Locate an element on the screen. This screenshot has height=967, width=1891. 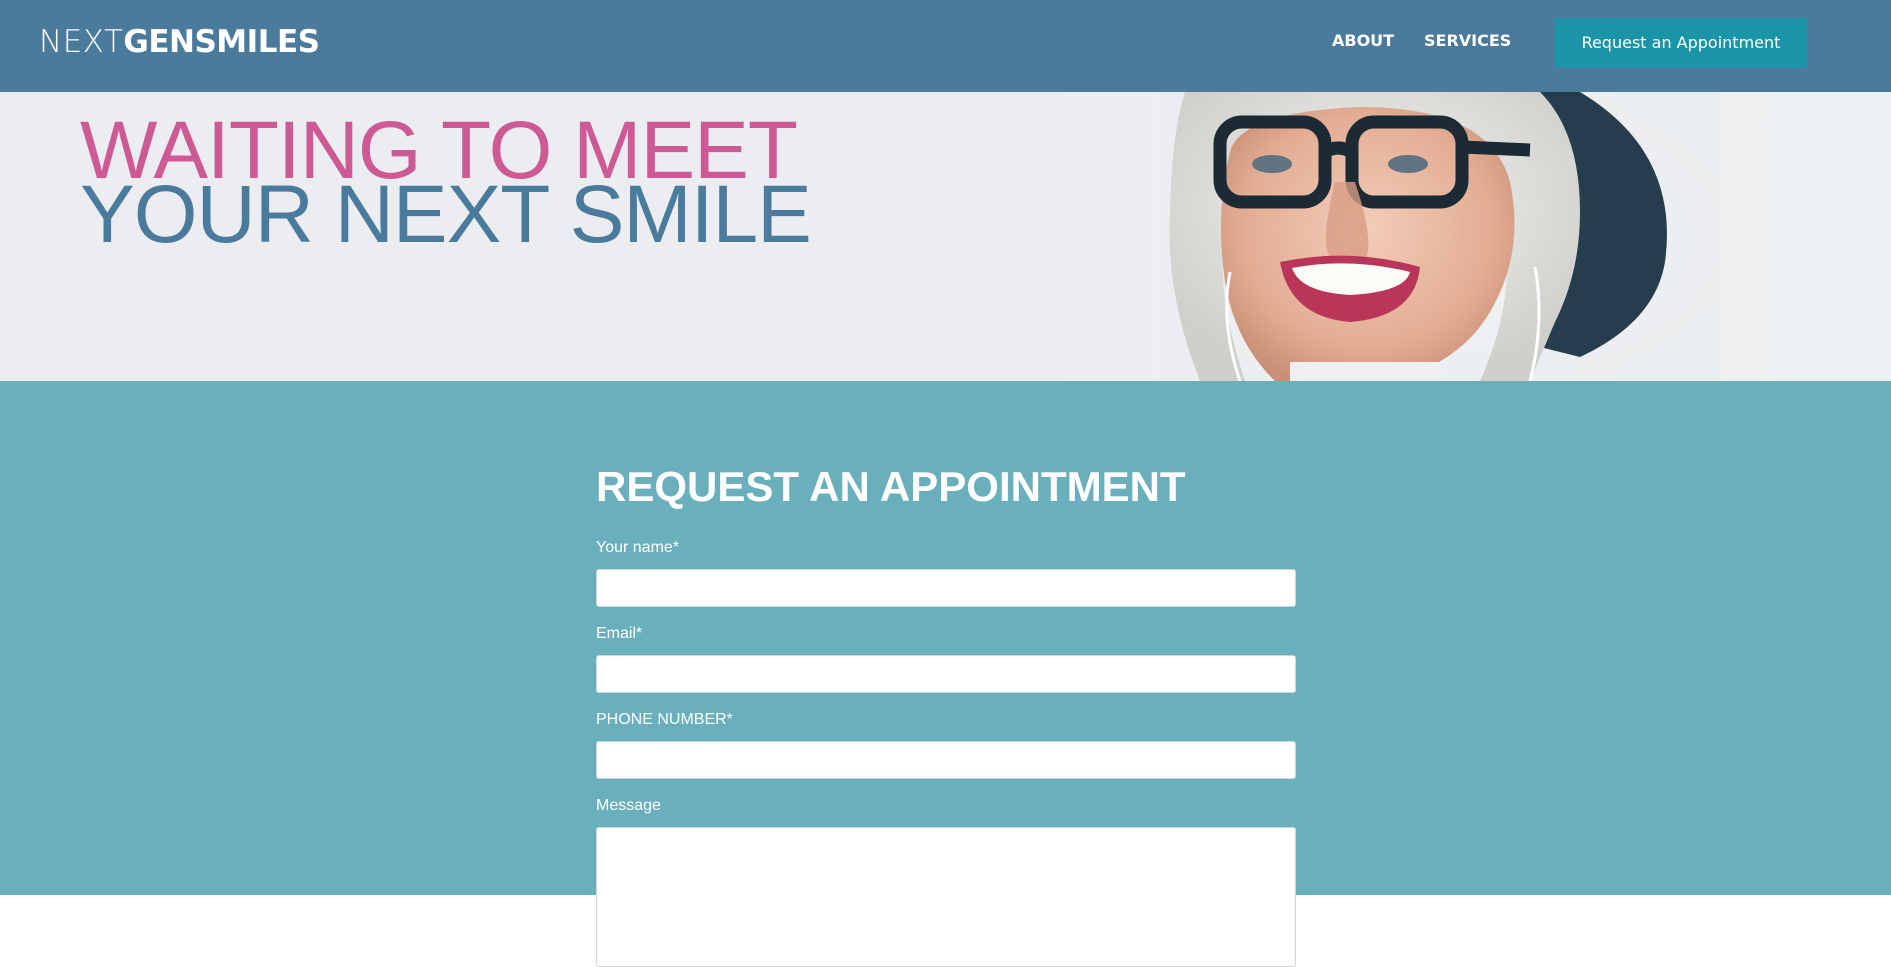
site-logo: NEXTGENSMILES is located at coordinates (179, 42).